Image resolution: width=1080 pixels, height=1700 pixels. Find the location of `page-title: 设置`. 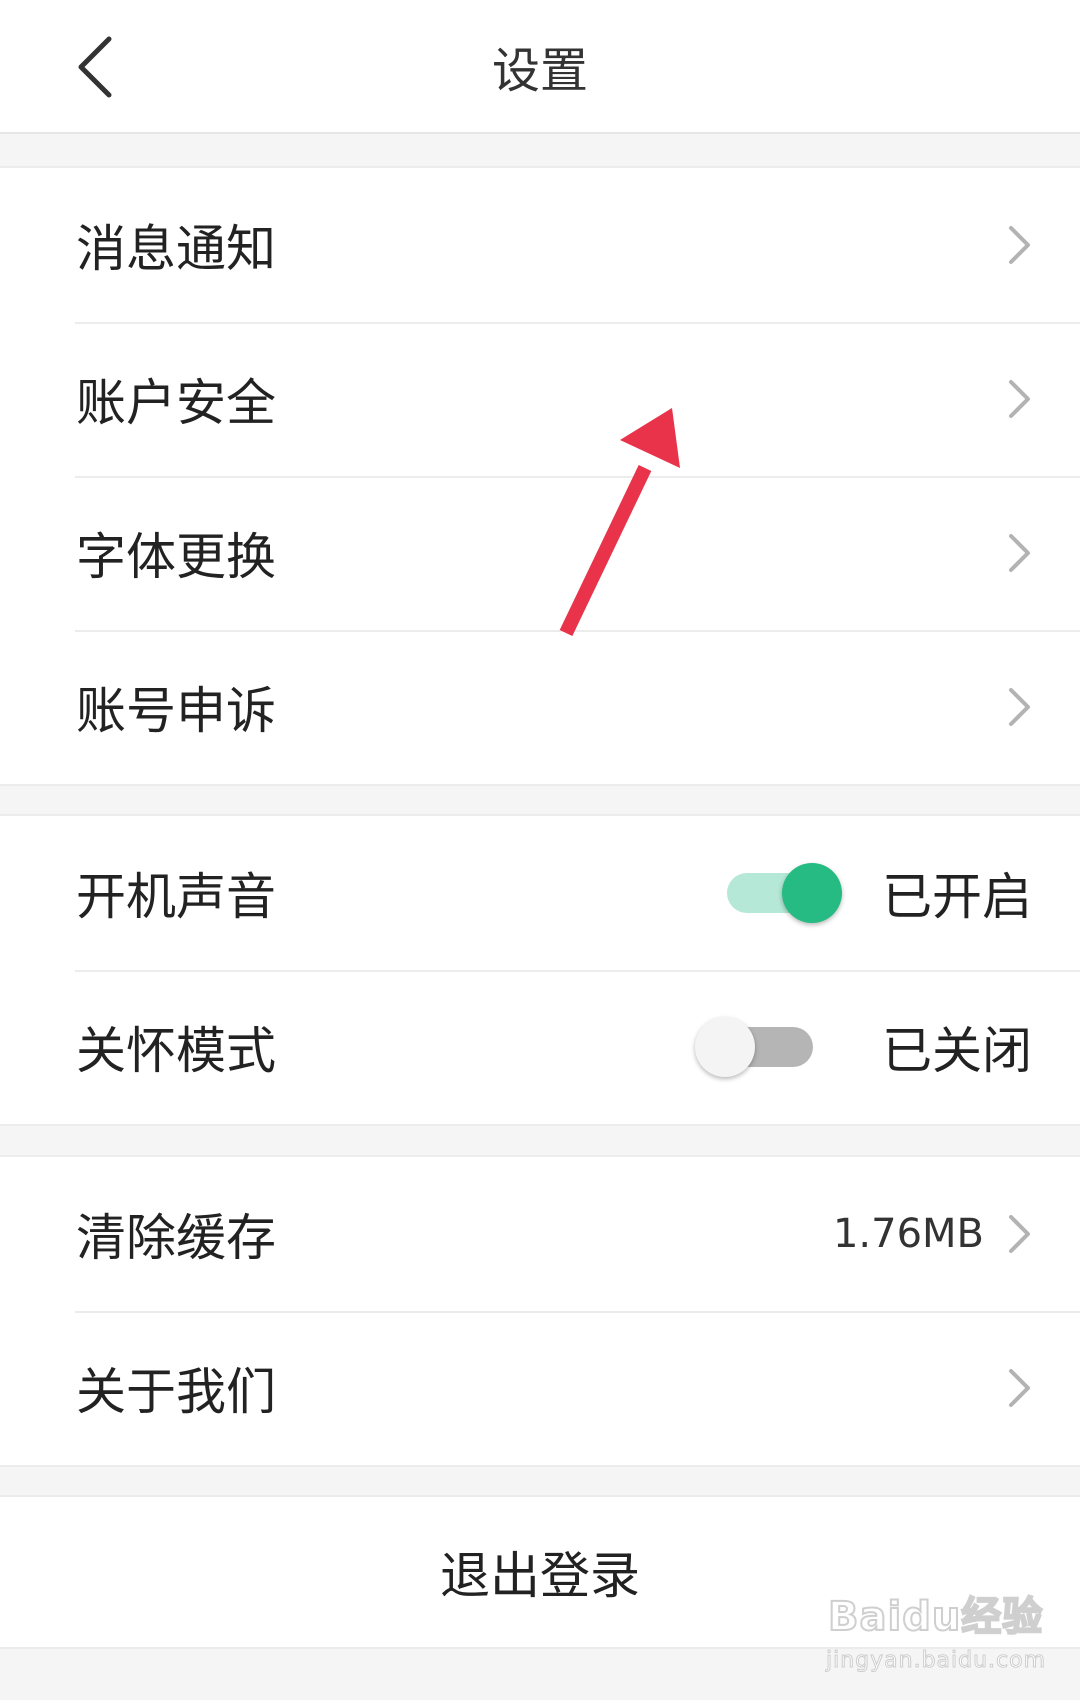

page-title: 设置 is located at coordinates (539, 71).